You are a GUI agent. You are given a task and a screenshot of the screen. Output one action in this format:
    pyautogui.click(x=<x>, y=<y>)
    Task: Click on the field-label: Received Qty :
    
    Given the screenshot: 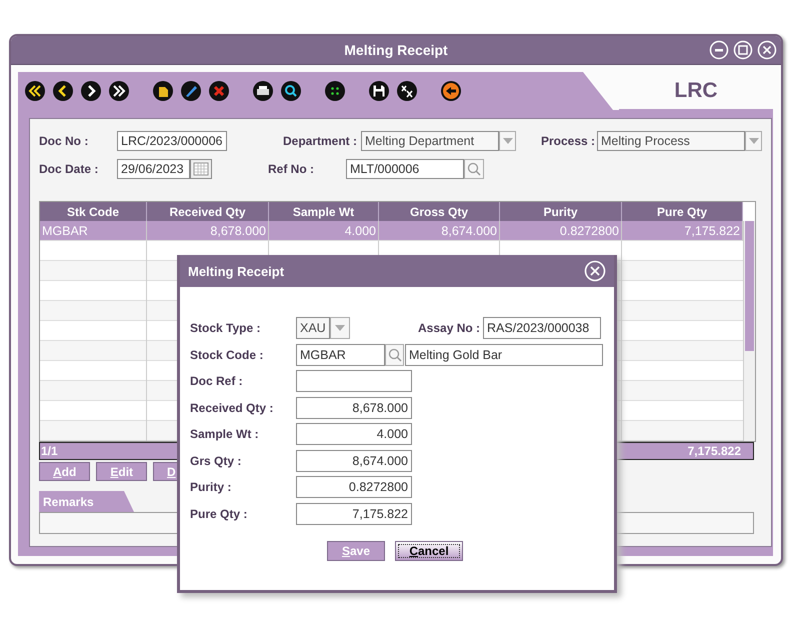 What is the action you would take?
    pyautogui.click(x=232, y=407)
    